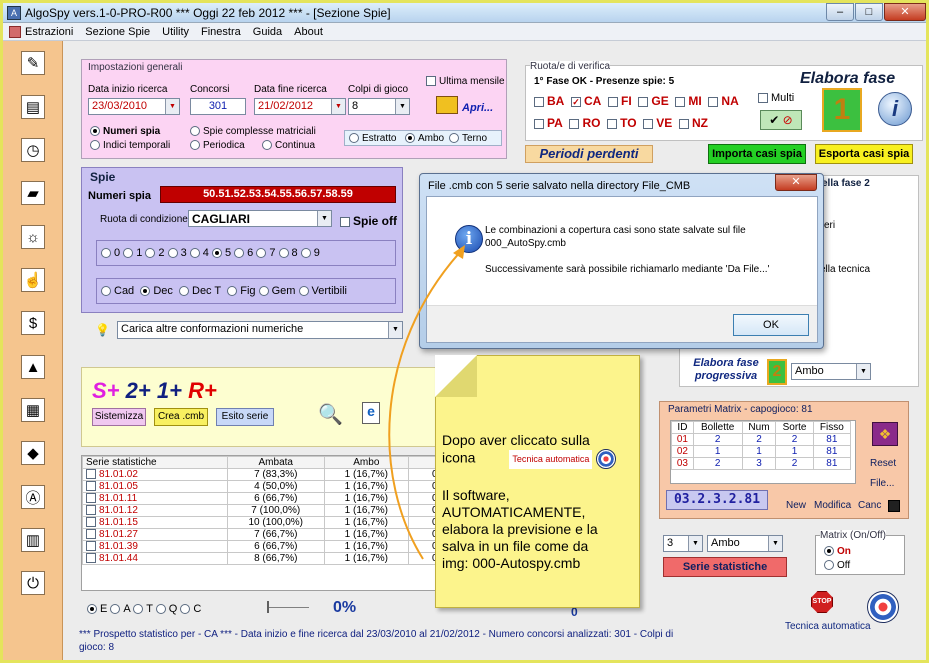  Describe the element at coordinates (260, 330) in the screenshot. I see `carica-select: Carica altre conformazioni numeriche ▼` at that location.